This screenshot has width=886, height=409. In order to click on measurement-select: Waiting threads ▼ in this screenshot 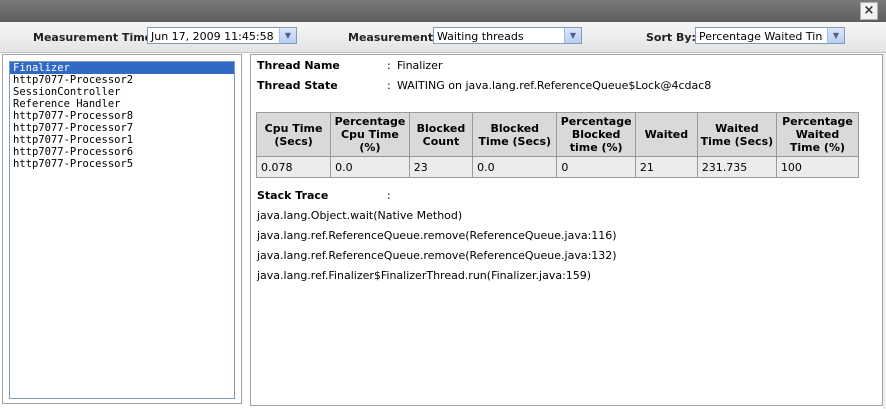, I will do `click(507, 35)`.